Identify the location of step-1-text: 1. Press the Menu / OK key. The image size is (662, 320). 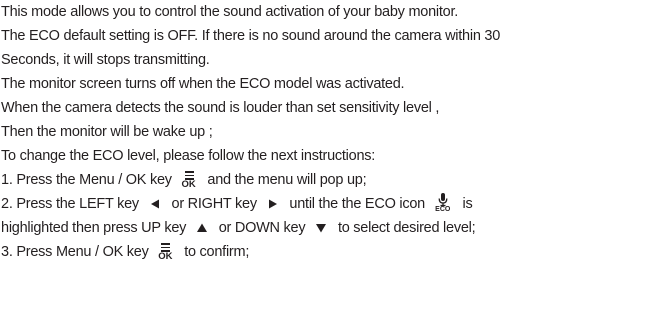
(86, 180).